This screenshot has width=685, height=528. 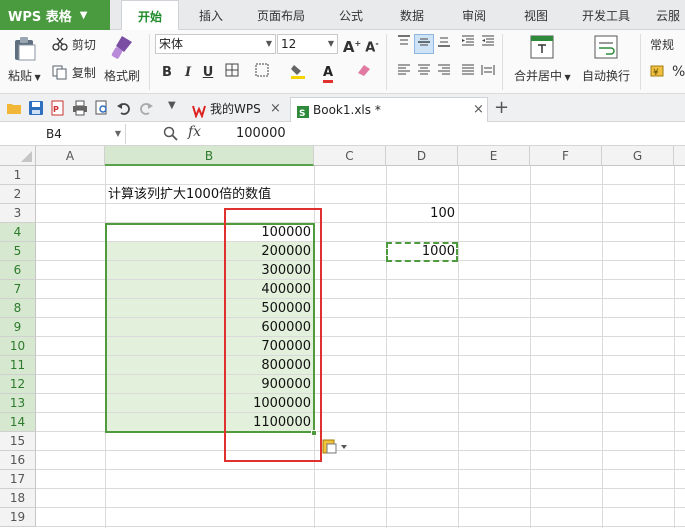 What do you see at coordinates (606, 75) in the screenshot?
I see `wrap-text-button: 自动换行` at bounding box center [606, 75].